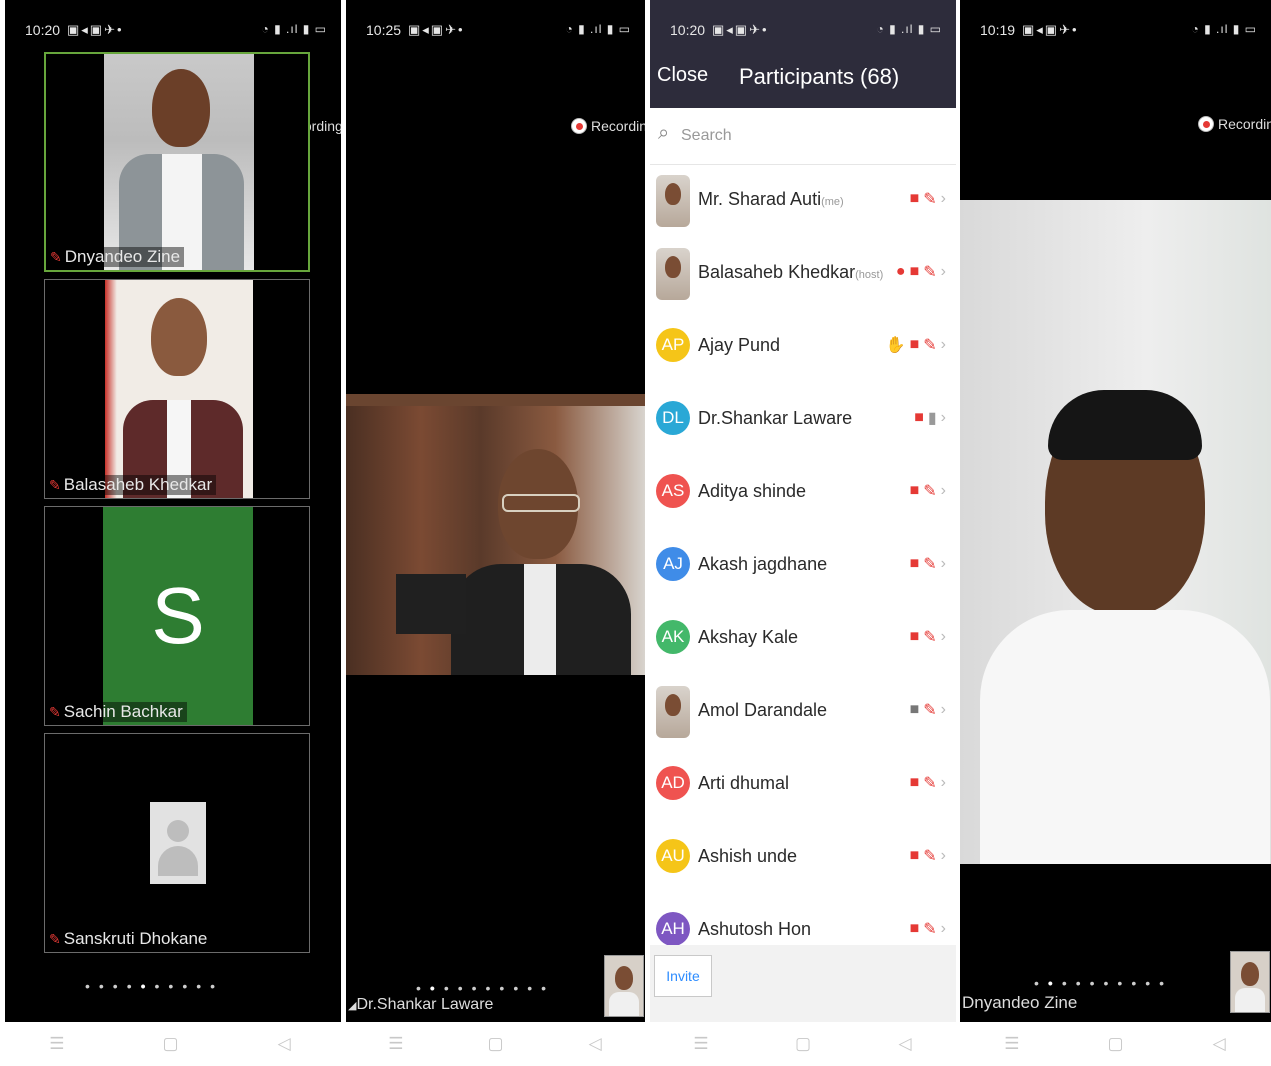 The width and height of the screenshot is (1271, 1066). I want to click on status-bar: 10:20 ▣◂▣✈• ◔ ▮ .ıl ▮ ▭, so click(173, 32).